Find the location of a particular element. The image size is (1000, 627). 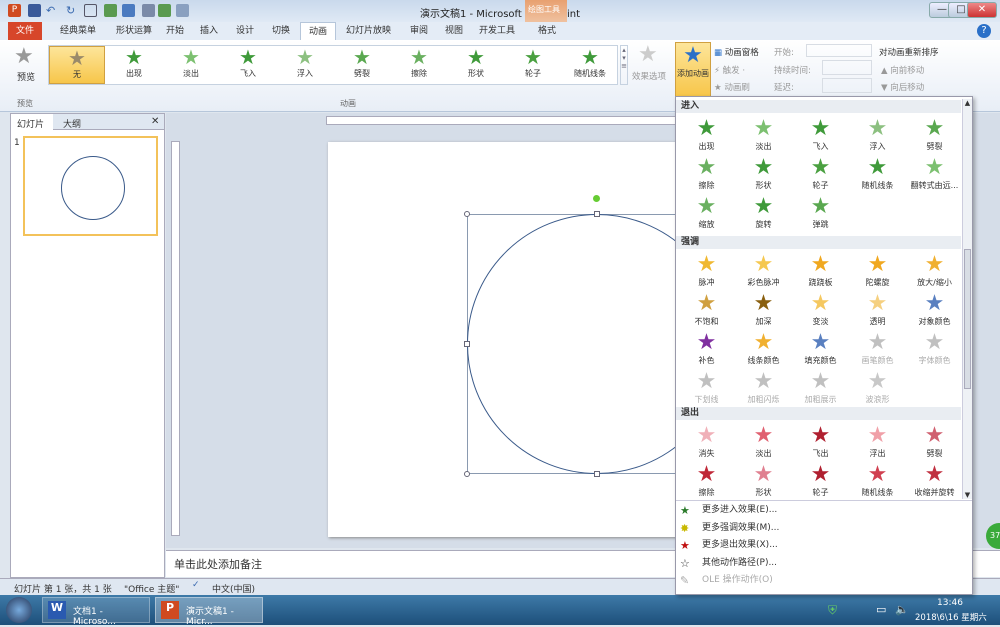

gallery-item: ★ 淡出 is located at coordinates (191, 65).